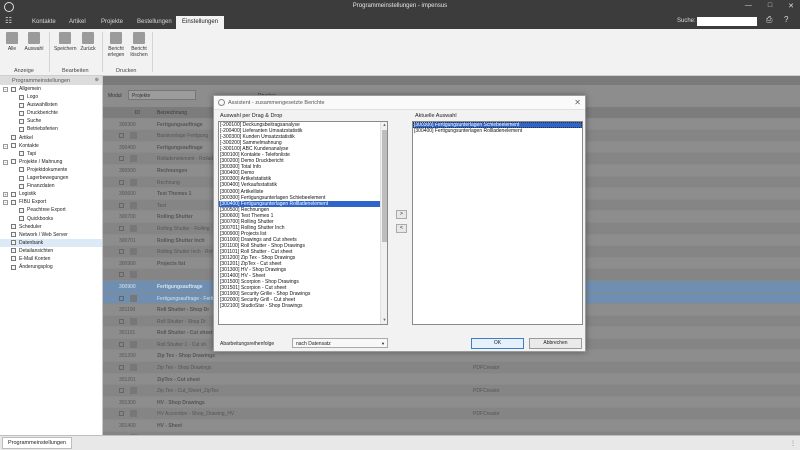 This screenshot has width=800, height=450. I want to click on sidebar-item: − Projekte / Mahnung, so click(51, 162).